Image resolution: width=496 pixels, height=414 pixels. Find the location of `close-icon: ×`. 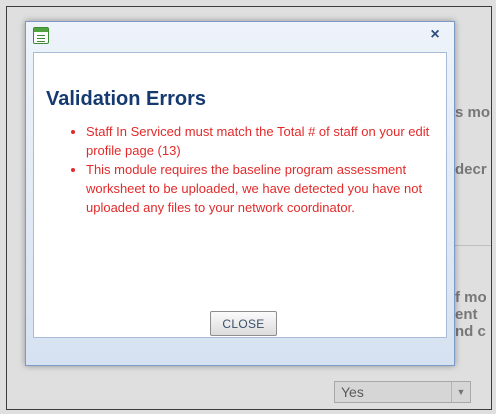

close-icon: × is located at coordinates (435, 35).